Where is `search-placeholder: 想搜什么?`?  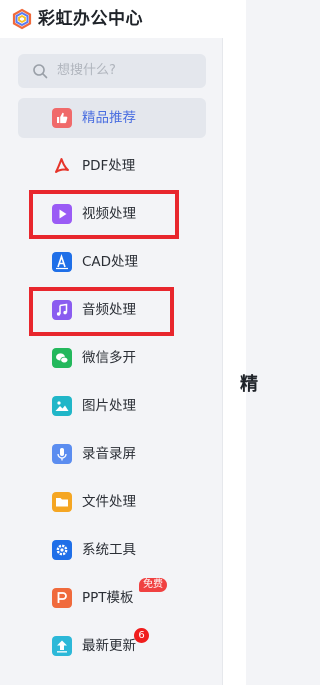 search-placeholder: 想搜什么? is located at coordinates (86, 70).